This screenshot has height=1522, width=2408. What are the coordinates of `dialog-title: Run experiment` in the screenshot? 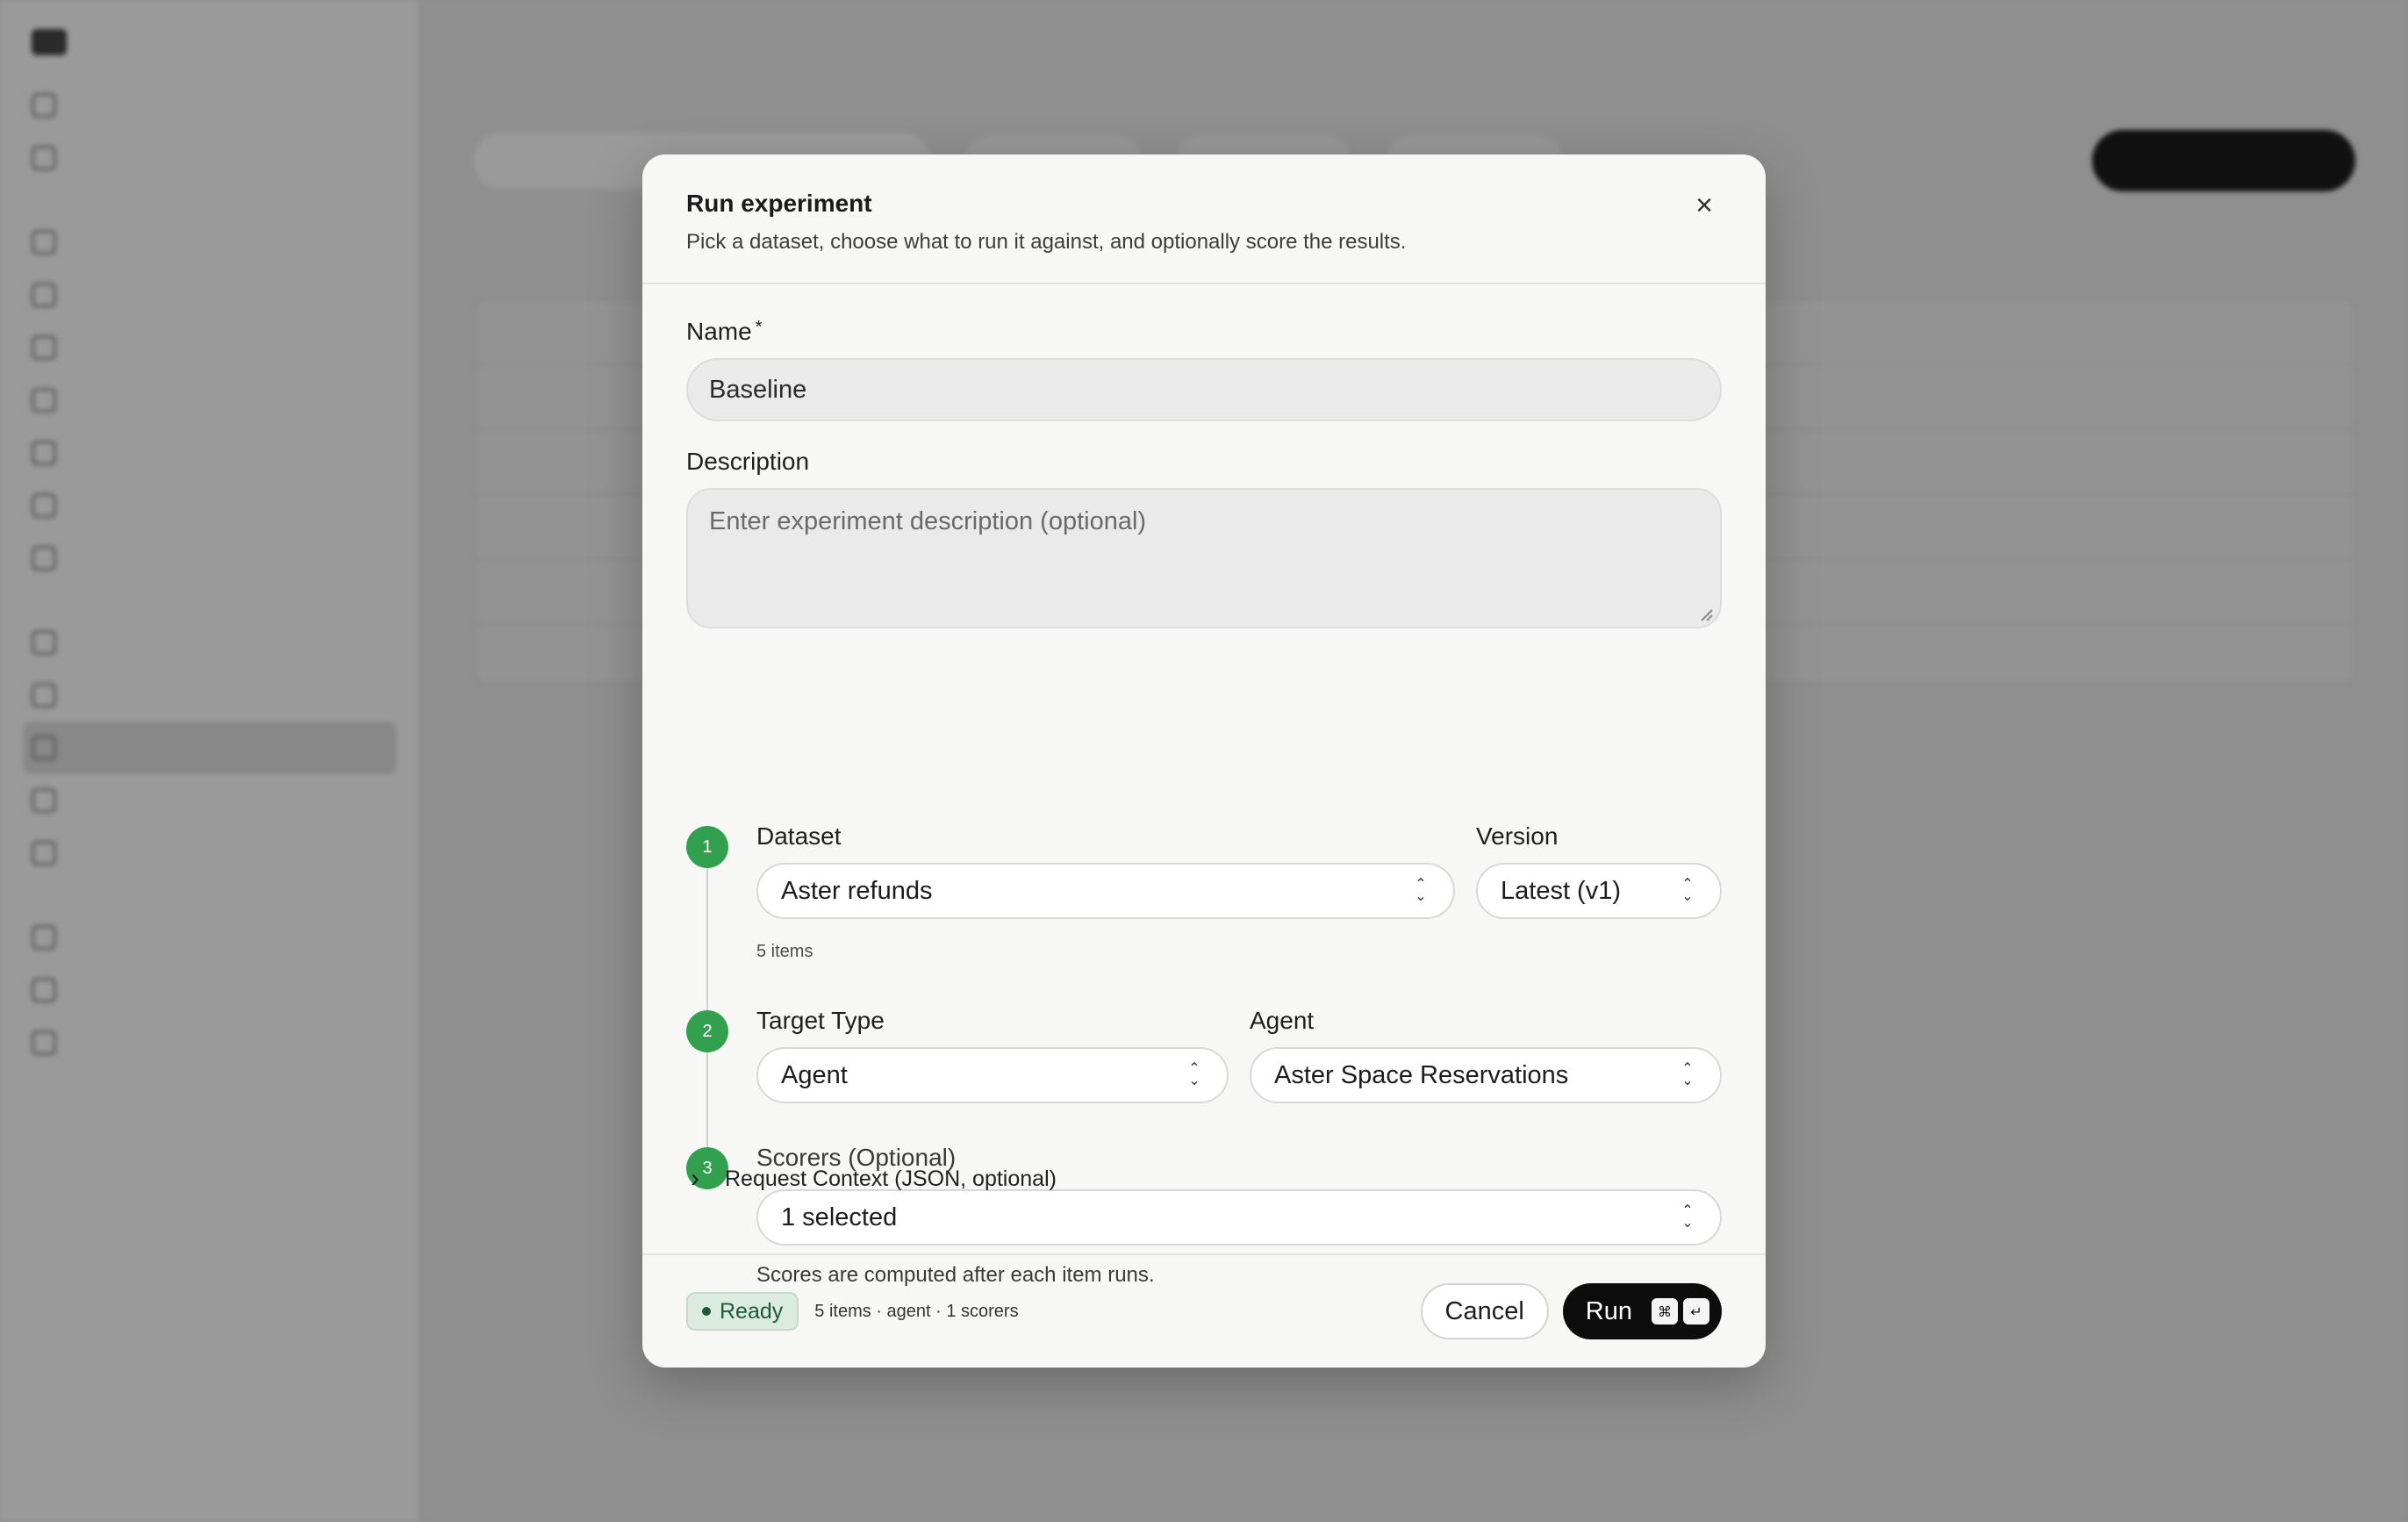 It's located at (779, 203).